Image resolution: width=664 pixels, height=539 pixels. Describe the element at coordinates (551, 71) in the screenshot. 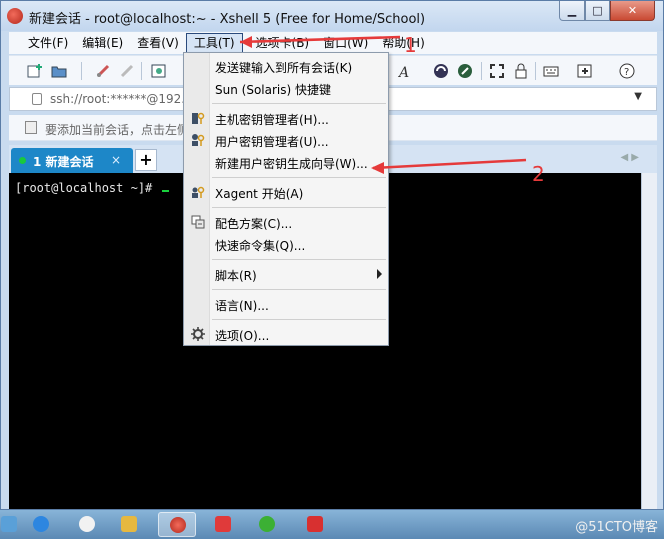

I see `keyboard-icon` at that location.